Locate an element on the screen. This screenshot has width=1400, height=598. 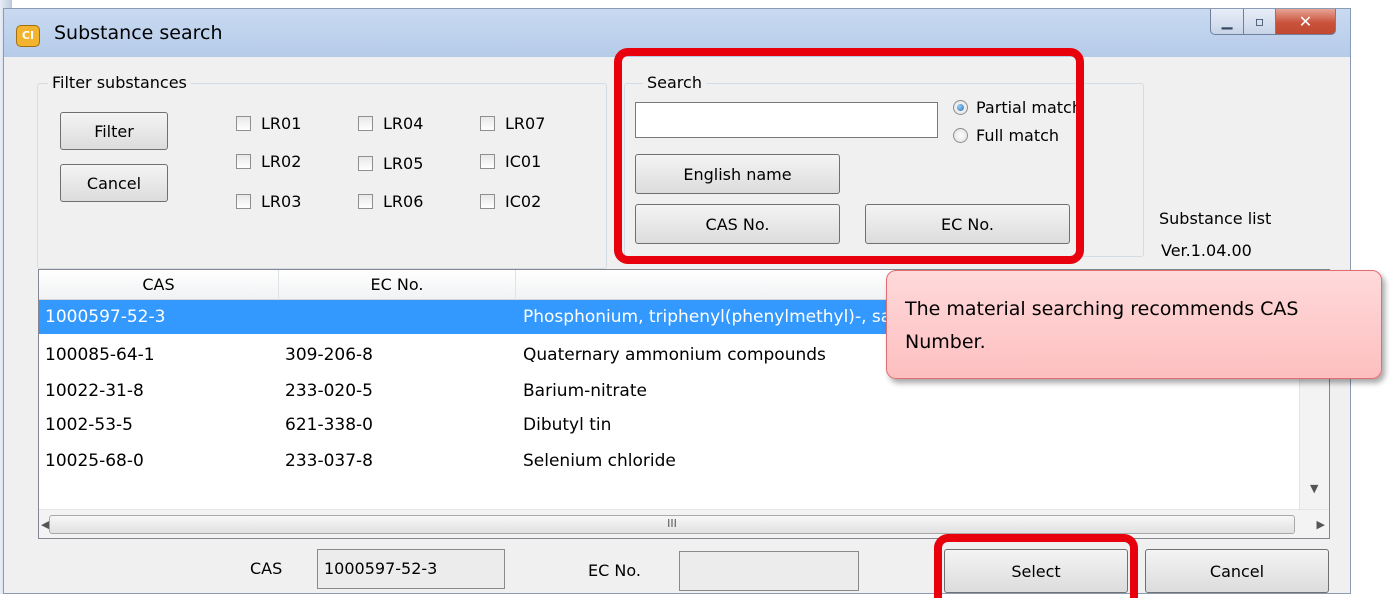
column-header-ec: EC No. is located at coordinates (397, 285).